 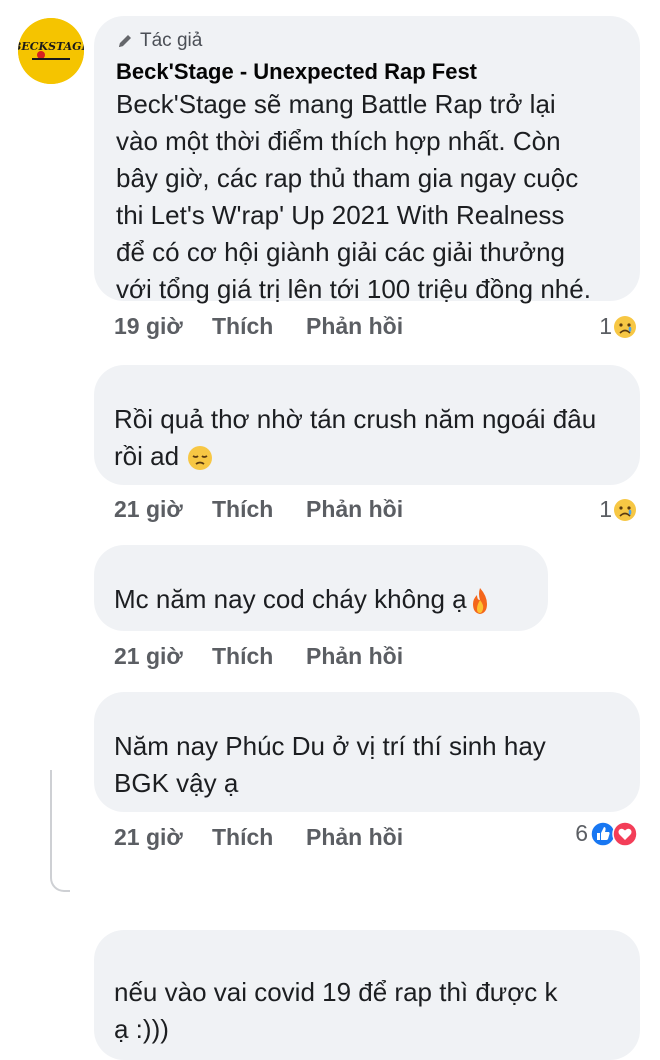 What do you see at coordinates (51, 46) in the screenshot?
I see `logo-text: BECKSTAGE` at bounding box center [51, 46].